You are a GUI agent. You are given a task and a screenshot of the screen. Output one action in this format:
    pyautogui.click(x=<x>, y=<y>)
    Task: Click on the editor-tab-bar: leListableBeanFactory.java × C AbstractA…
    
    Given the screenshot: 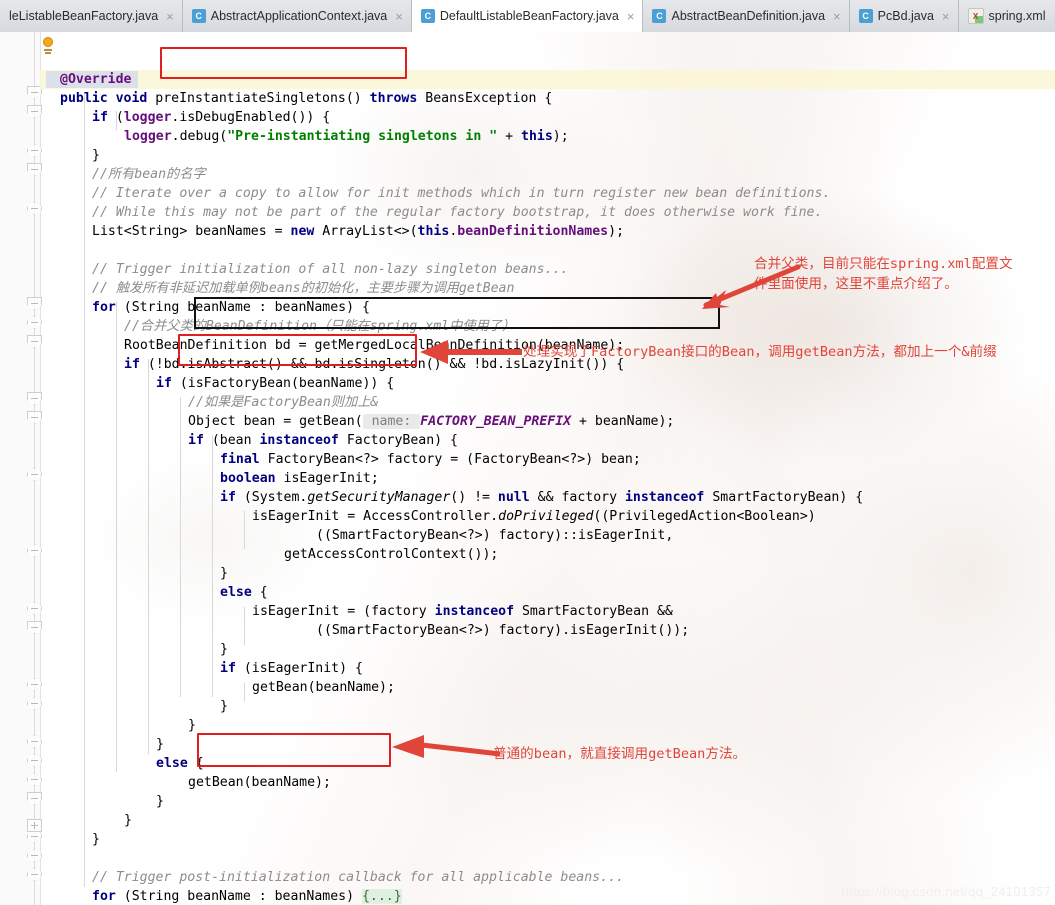 What is the action you would take?
    pyautogui.click(x=527, y=16)
    